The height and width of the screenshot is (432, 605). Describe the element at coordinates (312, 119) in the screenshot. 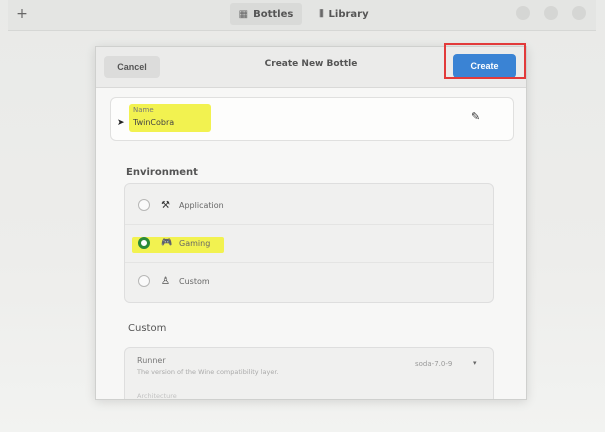

I see `name-field-row: ➤ Name TwinCobra ✎` at that location.